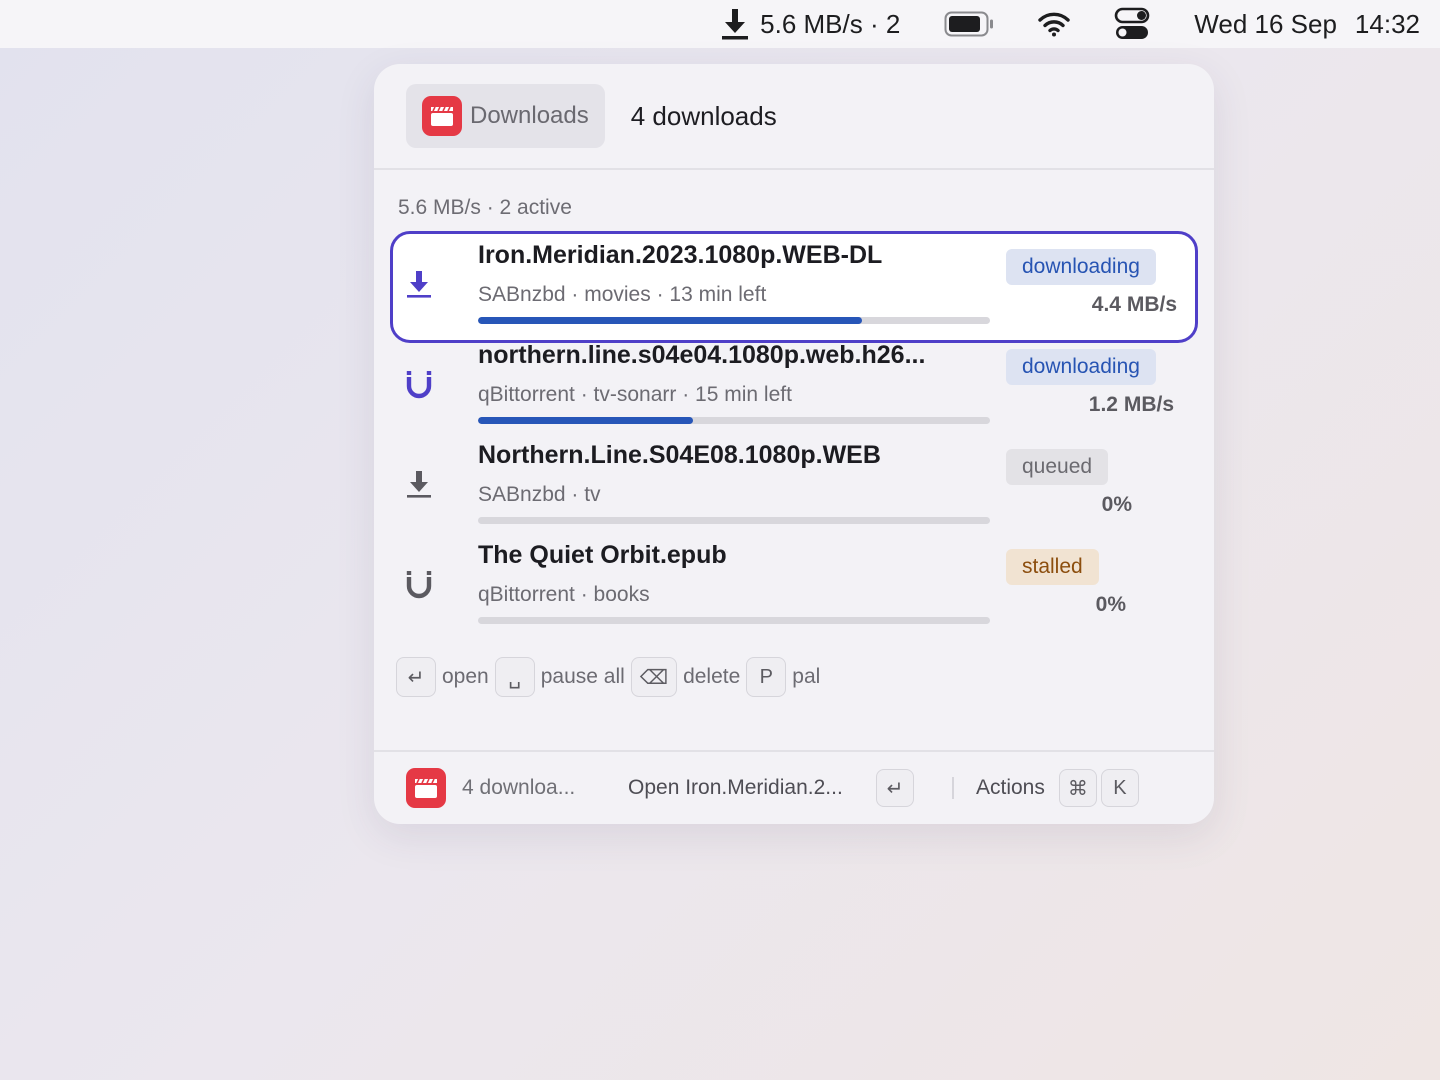  I want to click on download-rate: 1.2 MB/s, so click(1131, 404).